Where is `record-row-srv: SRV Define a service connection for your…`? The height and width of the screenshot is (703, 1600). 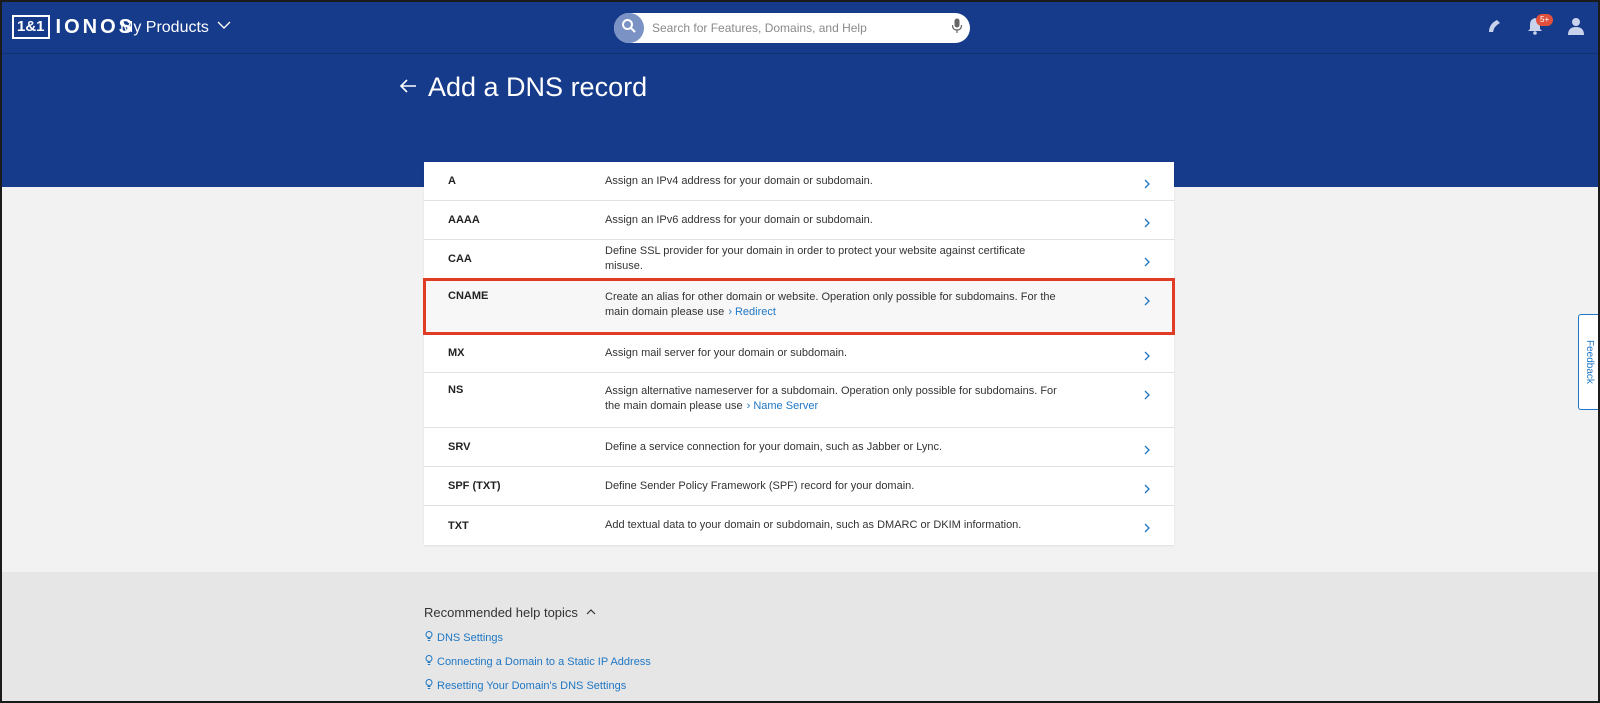
record-row-srv: SRV Define a service connection for your… is located at coordinates (799, 447).